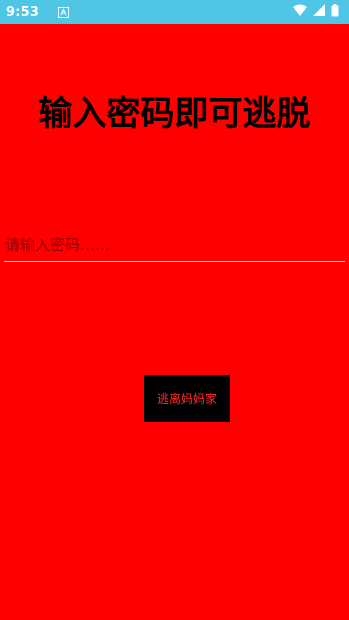  What do you see at coordinates (319, 12) in the screenshot?
I see `cell-signal-icon` at bounding box center [319, 12].